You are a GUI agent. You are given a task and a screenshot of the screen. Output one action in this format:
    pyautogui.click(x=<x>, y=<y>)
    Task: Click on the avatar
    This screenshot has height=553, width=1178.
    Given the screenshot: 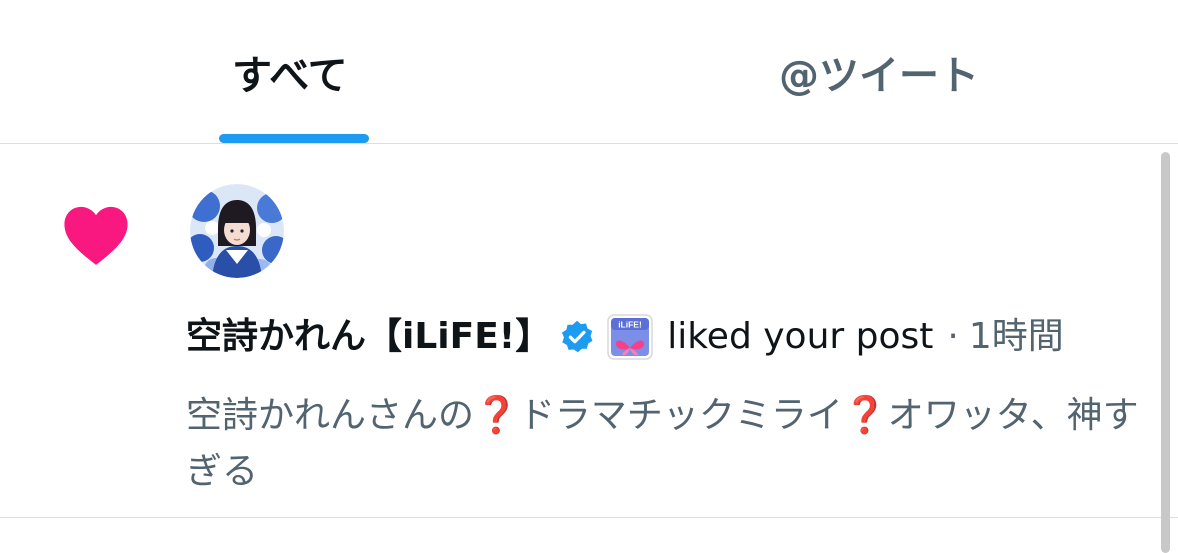 What is the action you would take?
    pyautogui.click(x=237, y=231)
    